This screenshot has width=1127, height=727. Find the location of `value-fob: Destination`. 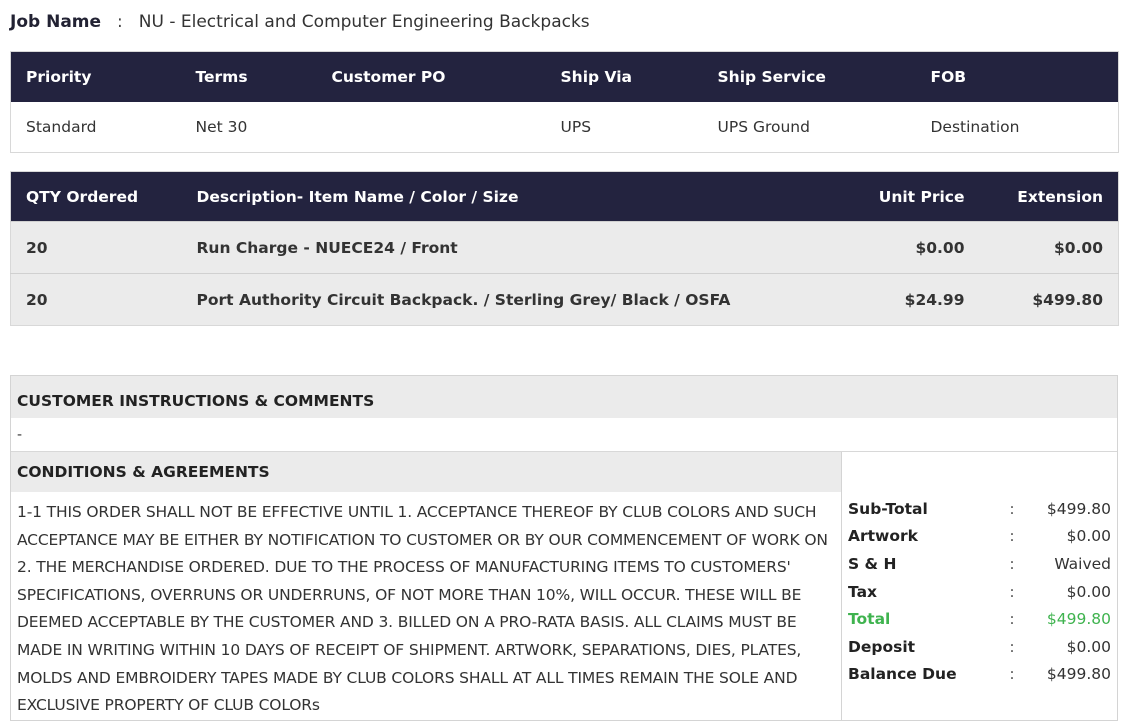

value-fob: Destination is located at coordinates (1017, 127).